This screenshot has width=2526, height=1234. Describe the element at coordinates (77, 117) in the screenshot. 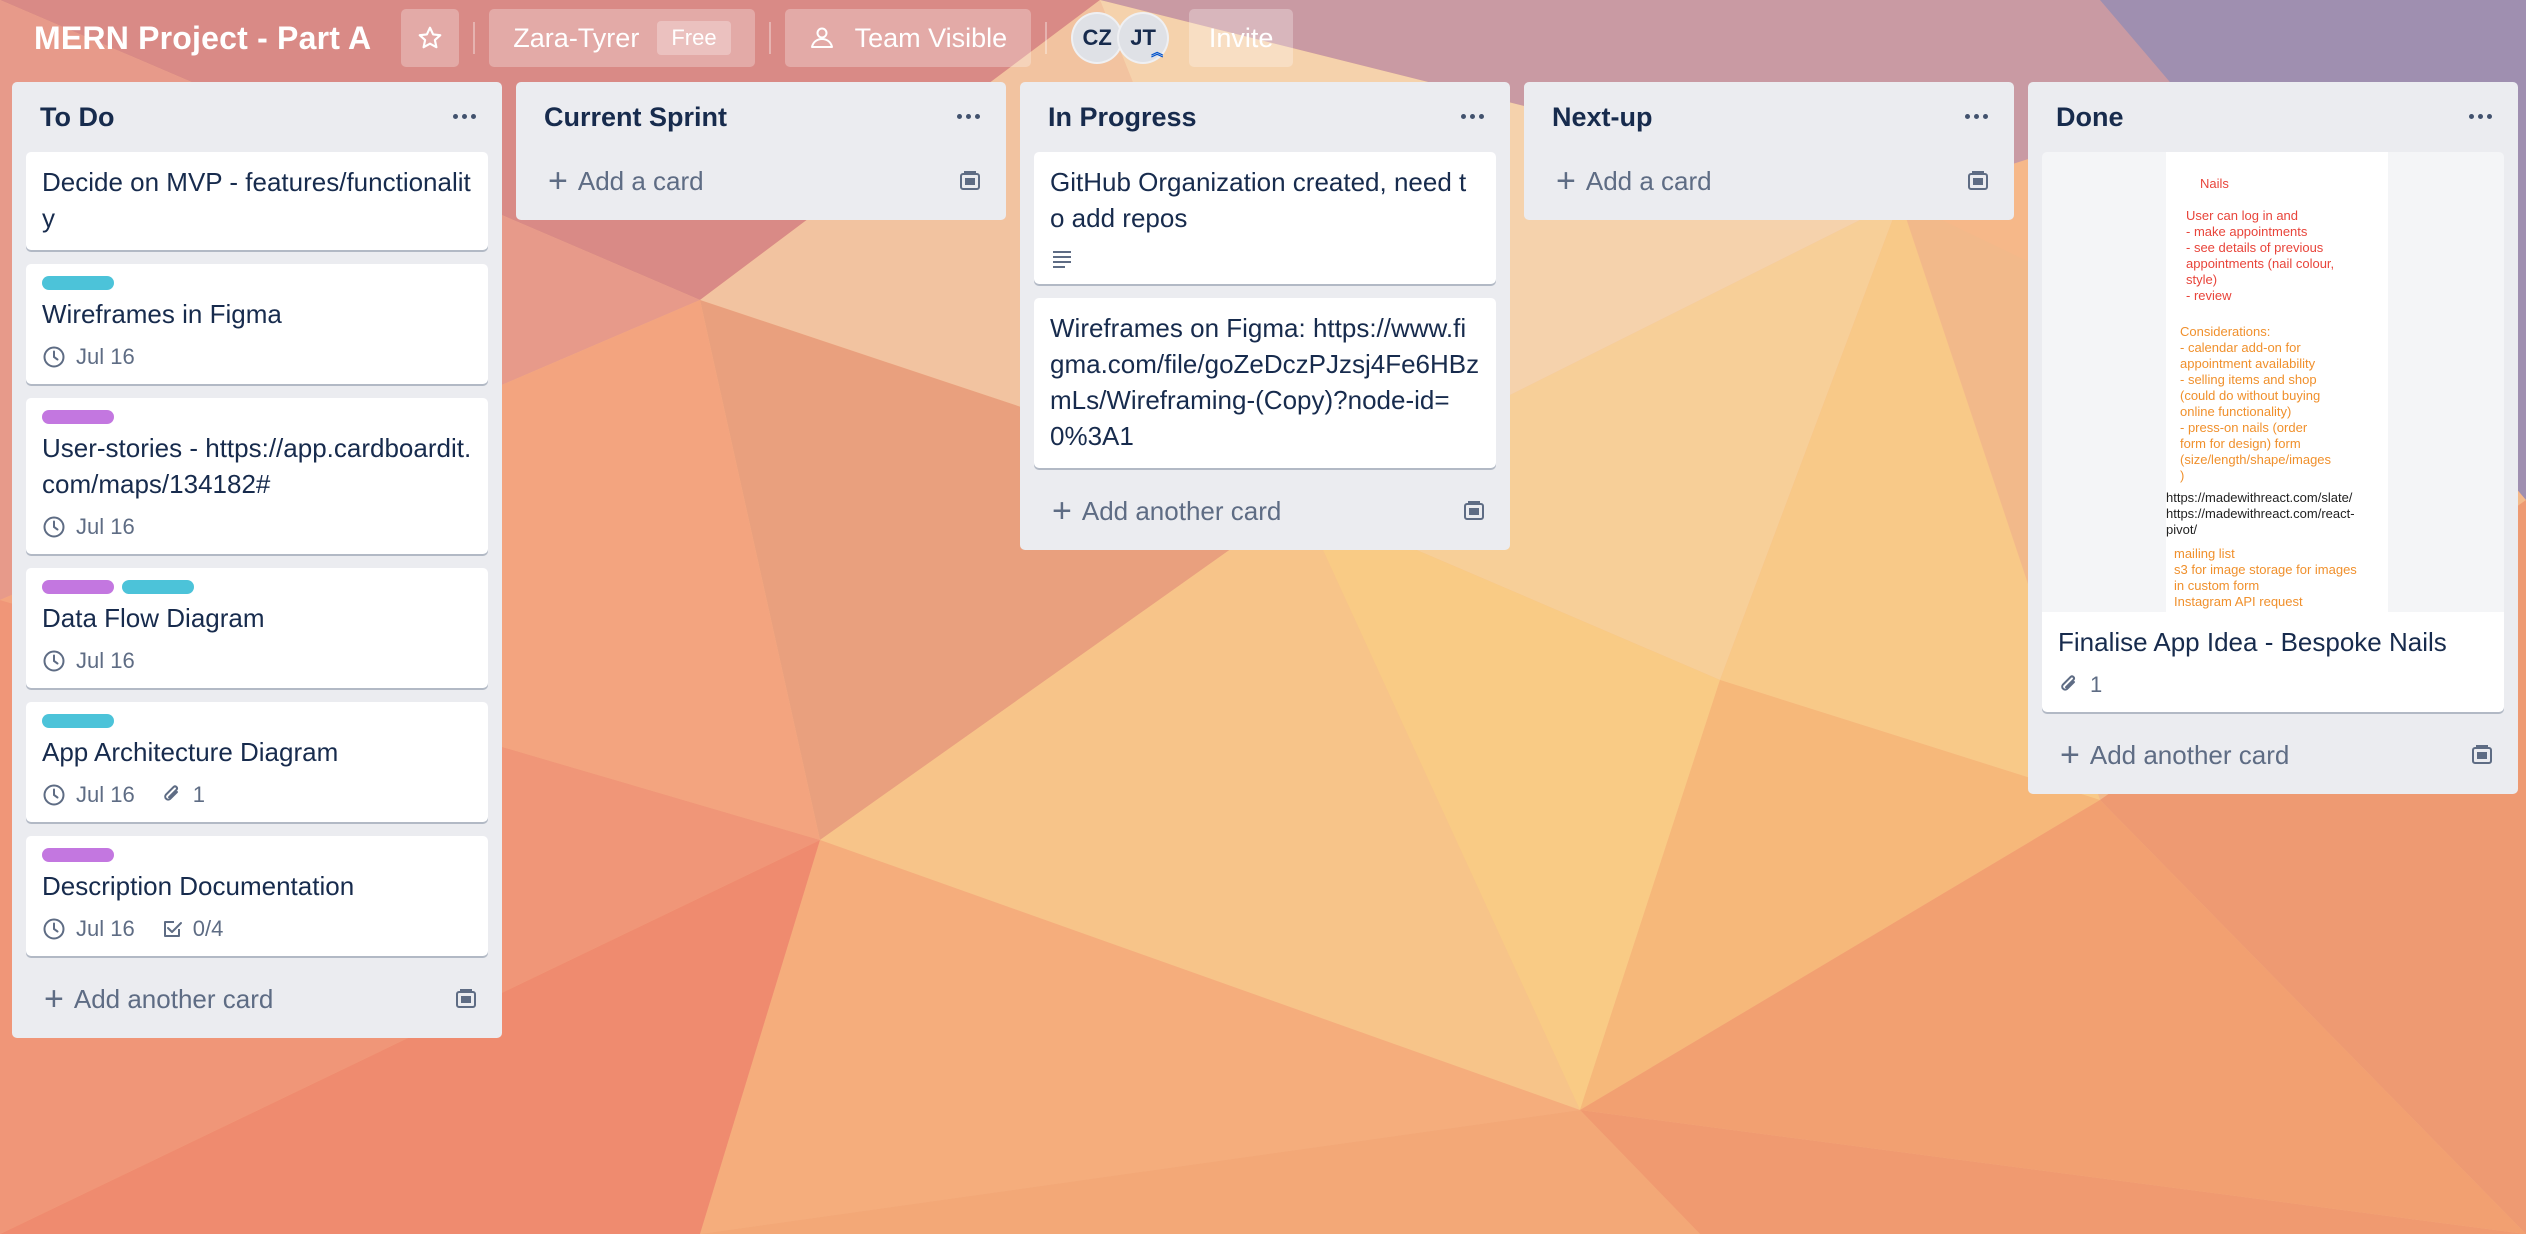

I see `list-title: To Do` at that location.